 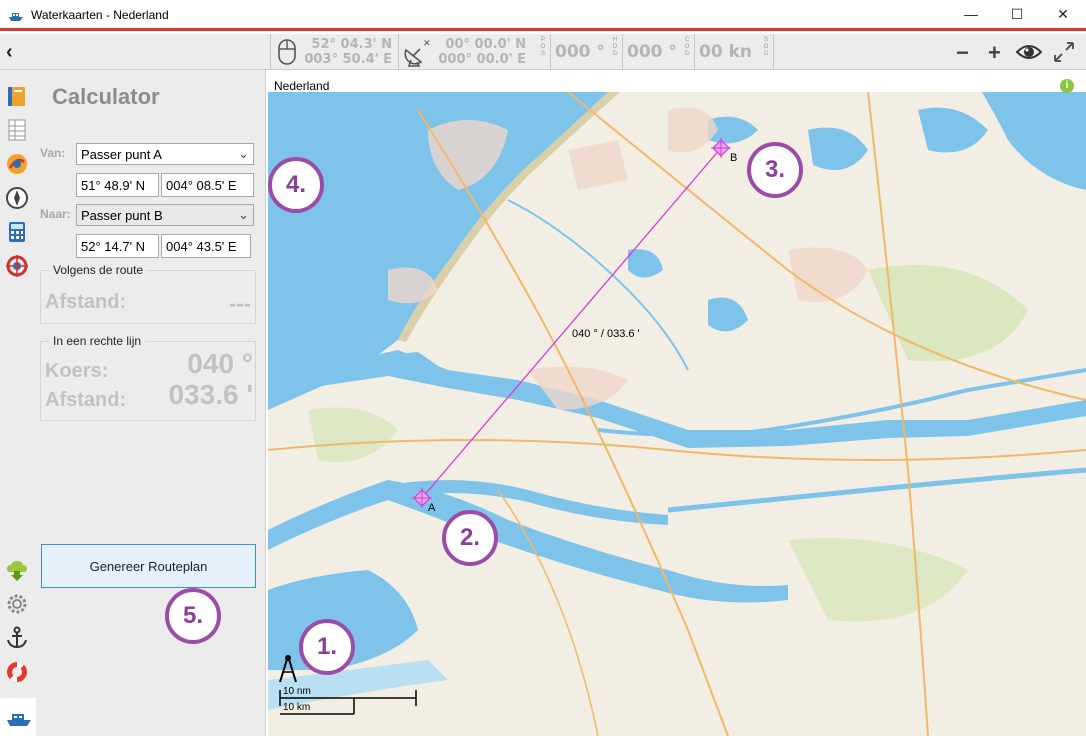 I want to click on sog-value: 00 kn, so click(x=725, y=52).